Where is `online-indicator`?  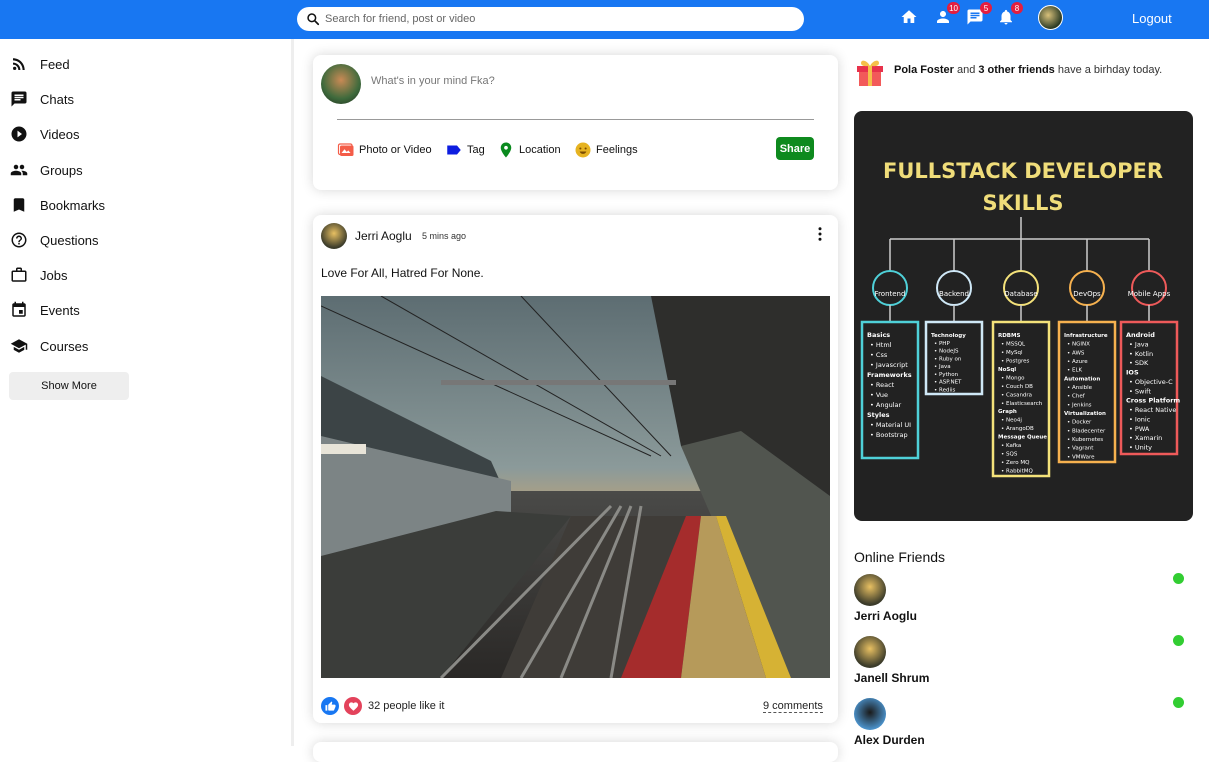
online-indicator is located at coordinates (1178, 702).